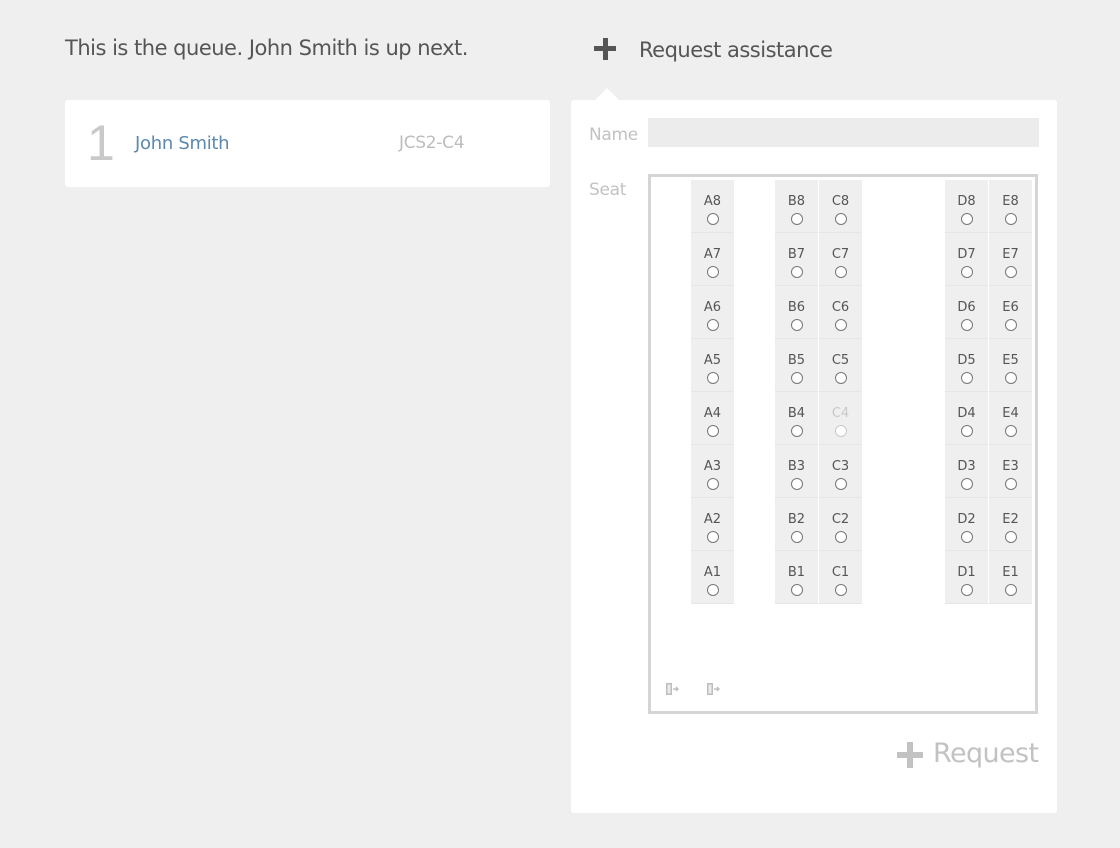 The height and width of the screenshot is (848, 1120). What do you see at coordinates (796, 466) in the screenshot?
I see `seat-label: B3` at bounding box center [796, 466].